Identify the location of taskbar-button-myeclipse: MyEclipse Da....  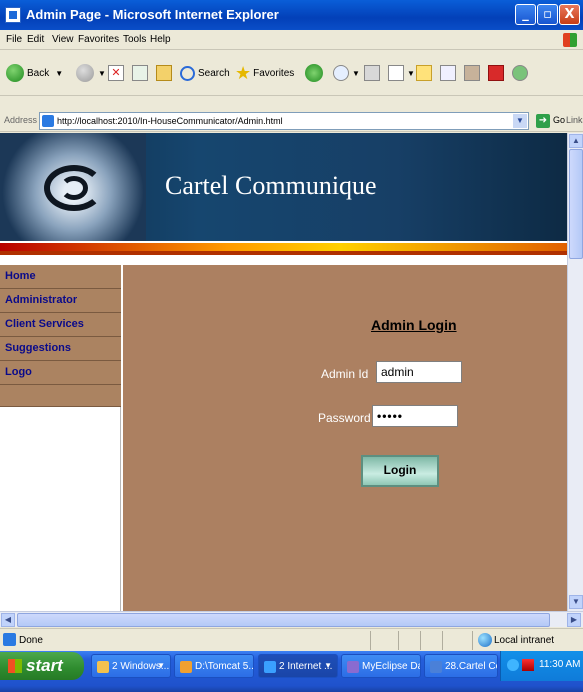
(381, 666).